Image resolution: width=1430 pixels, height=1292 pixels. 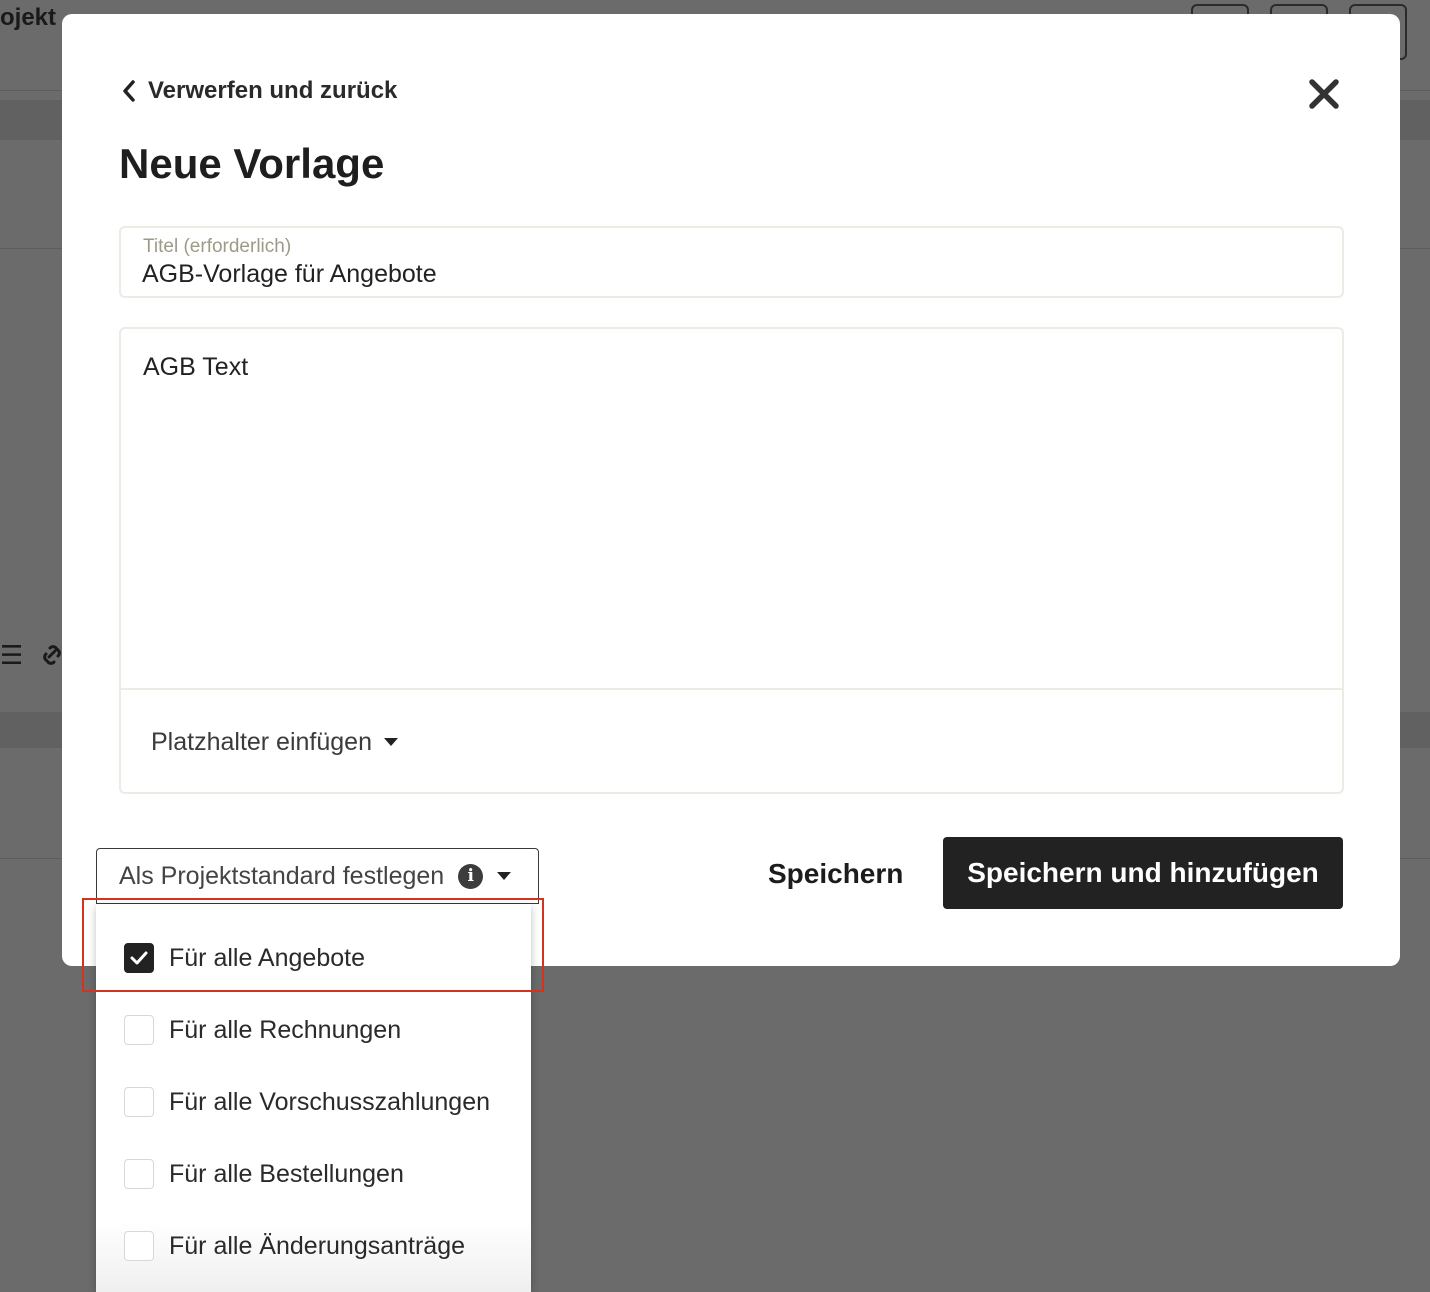 What do you see at coordinates (317, 1245) in the screenshot?
I see `option-label: Für alle Änderungsanträge` at bounding box center [317, 1245].